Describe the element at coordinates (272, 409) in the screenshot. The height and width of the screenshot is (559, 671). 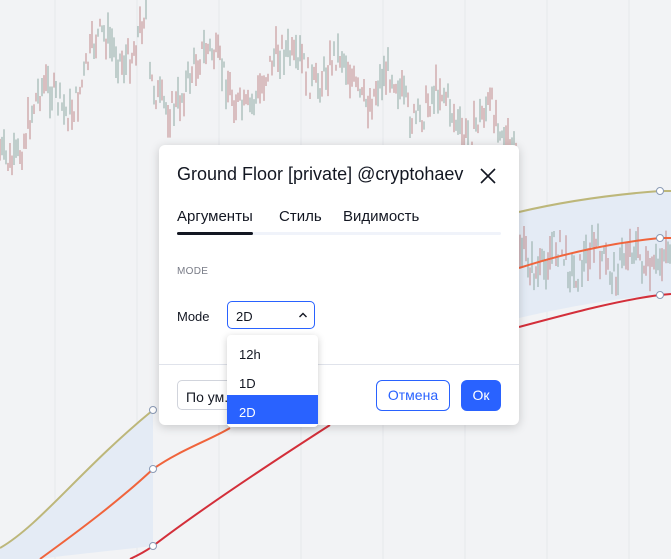
I see `dropdown-option-2d: 2D` at that location.